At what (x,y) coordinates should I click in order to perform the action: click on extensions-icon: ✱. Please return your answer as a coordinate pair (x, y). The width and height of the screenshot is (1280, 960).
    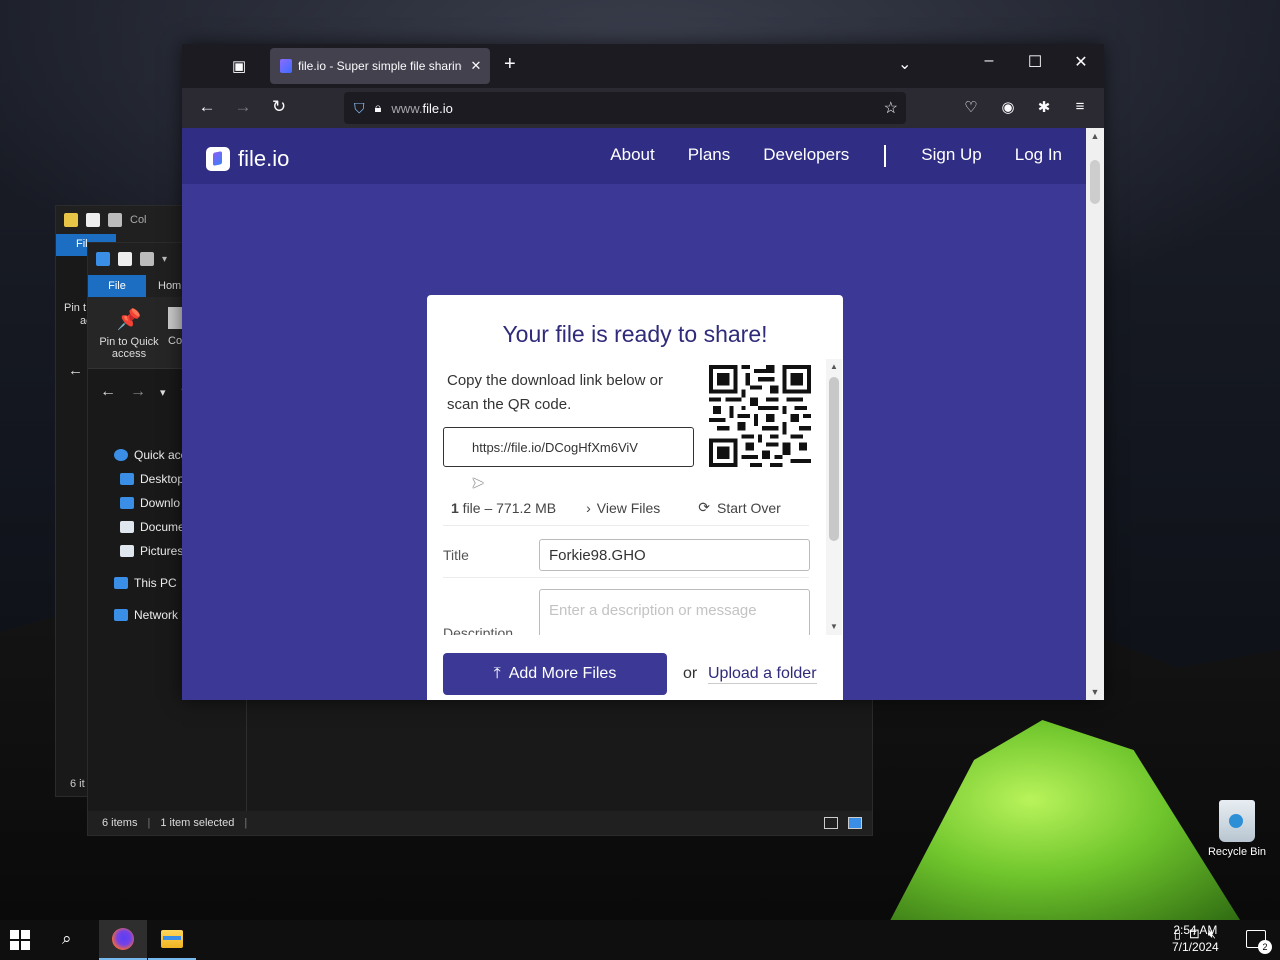
    Looking at the image, I should click on (1044, 107).